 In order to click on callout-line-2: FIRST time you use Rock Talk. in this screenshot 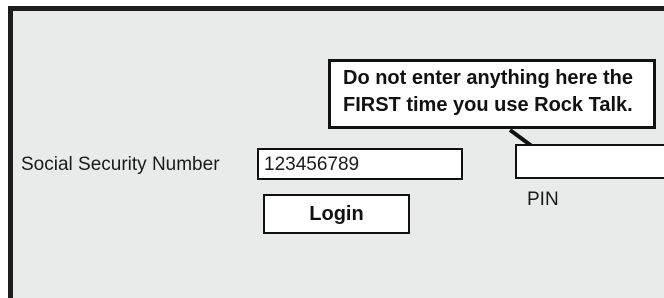, I will do `click(488, 105)`.